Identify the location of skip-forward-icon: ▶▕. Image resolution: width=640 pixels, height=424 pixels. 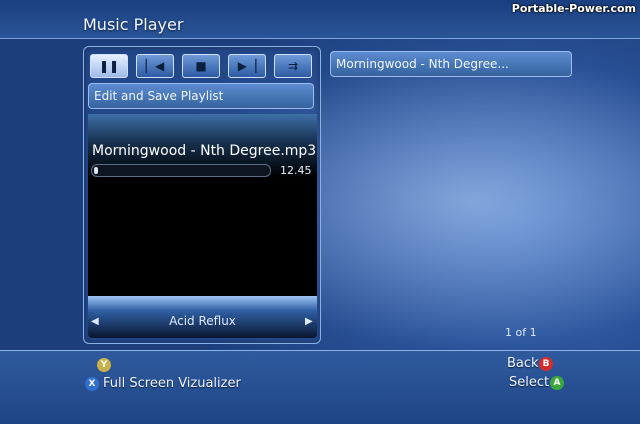
(247, 66).